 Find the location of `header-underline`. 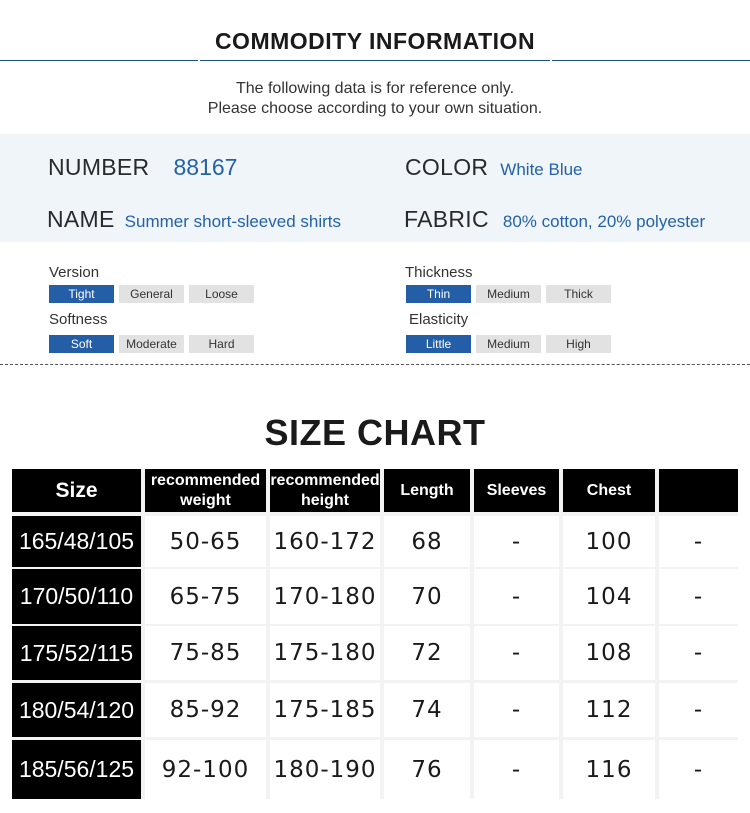

header-underline is located at coordinates (375, 60).